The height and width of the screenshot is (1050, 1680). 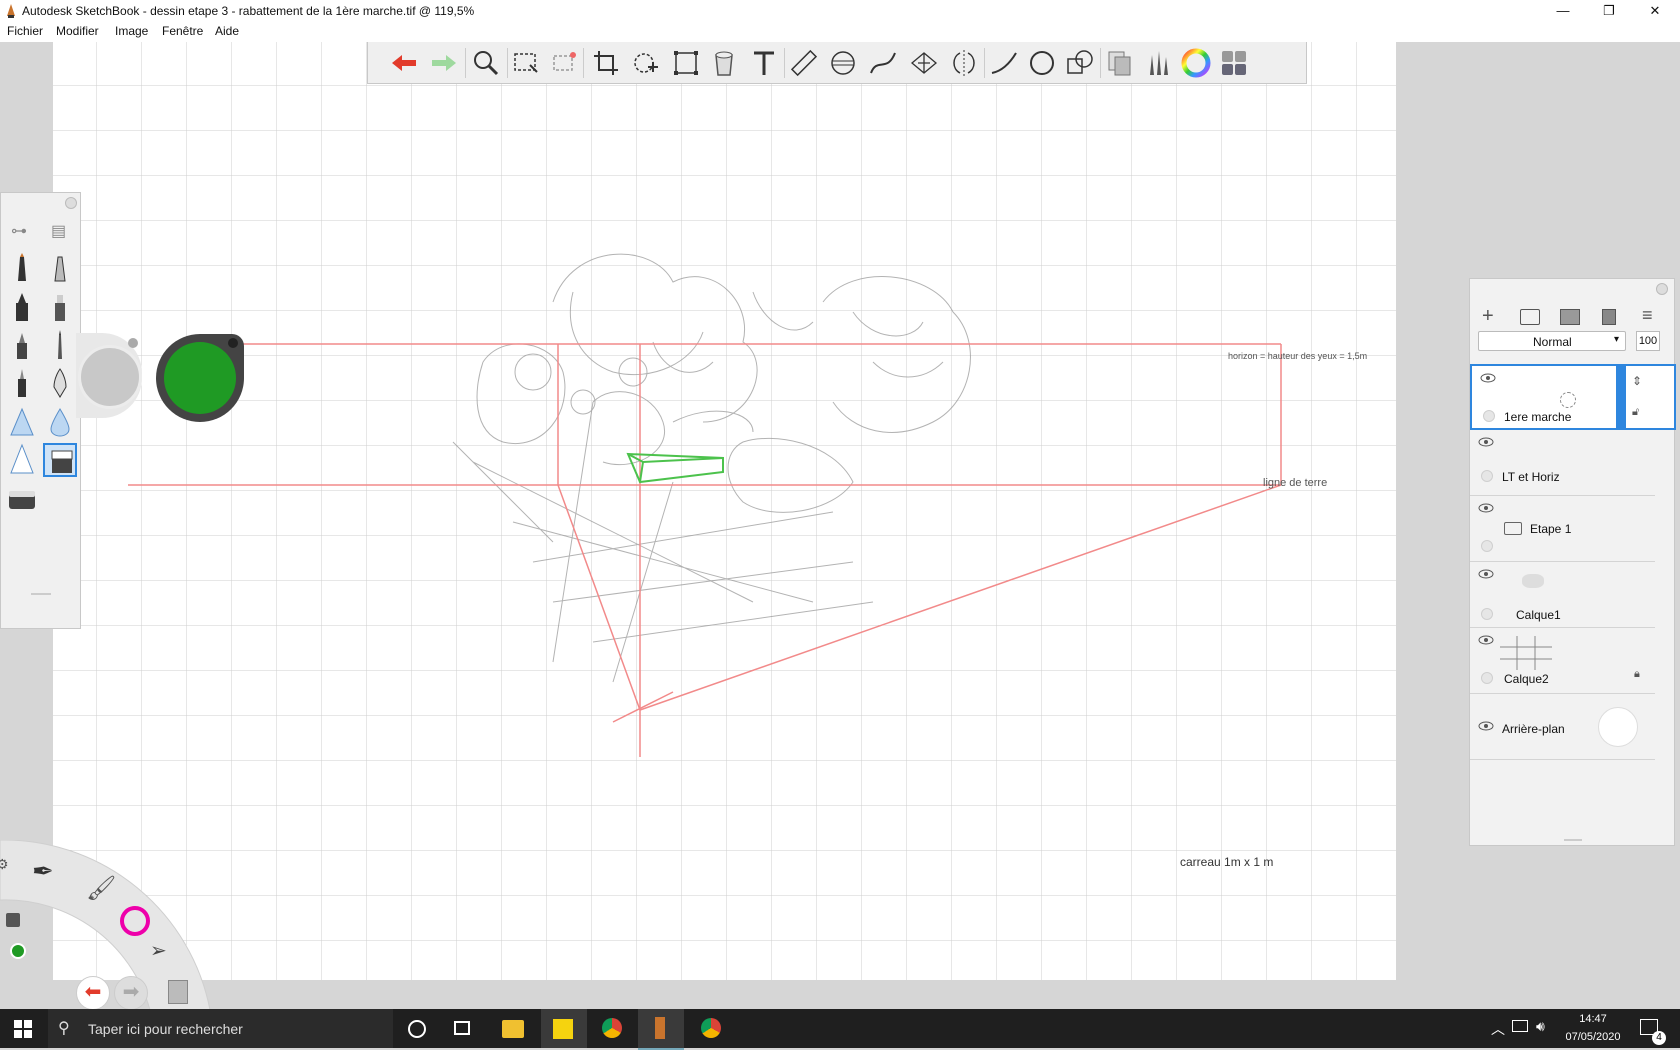 I want to click on layer-menu-icon: ≡, so click(x=1647, y=315).